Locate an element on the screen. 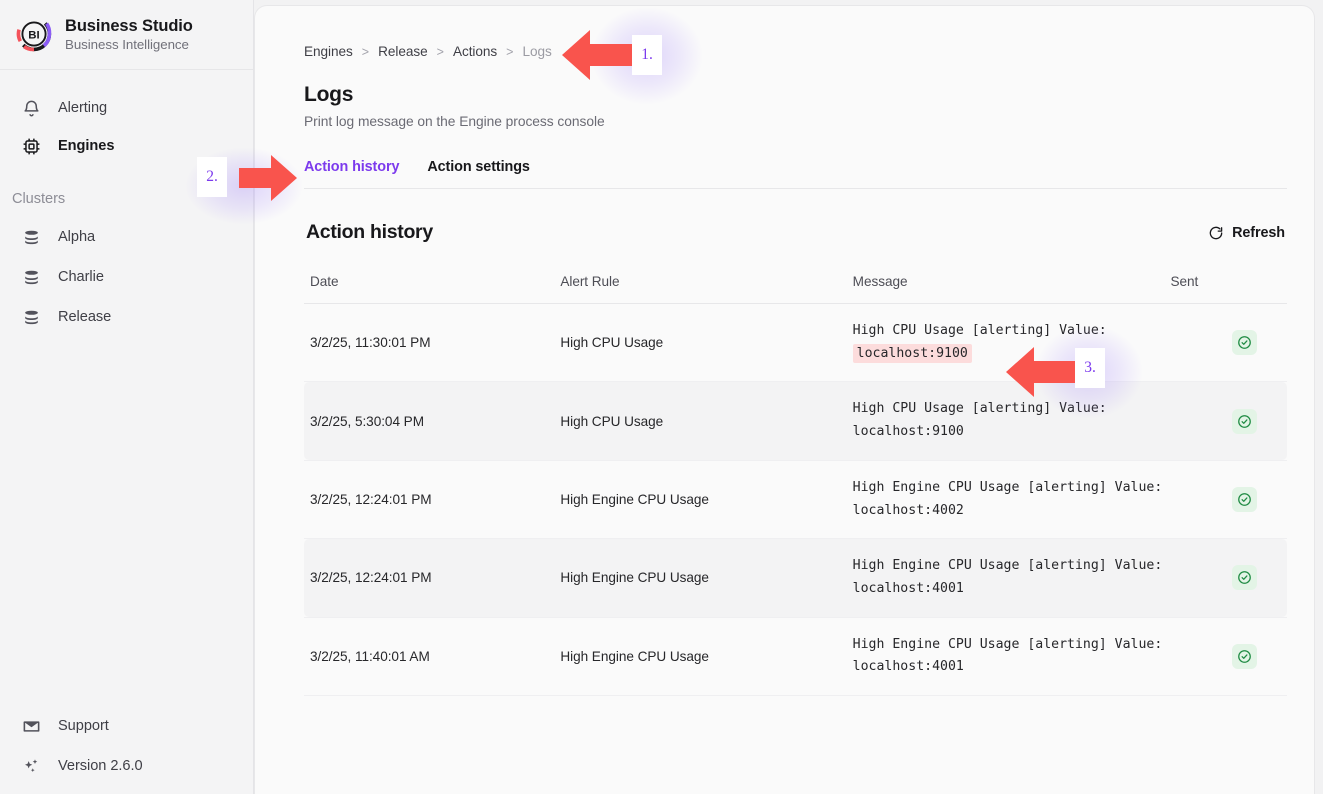  brand-header: BI Business Studio Business Intelligence is located at coordinates (126, 35).